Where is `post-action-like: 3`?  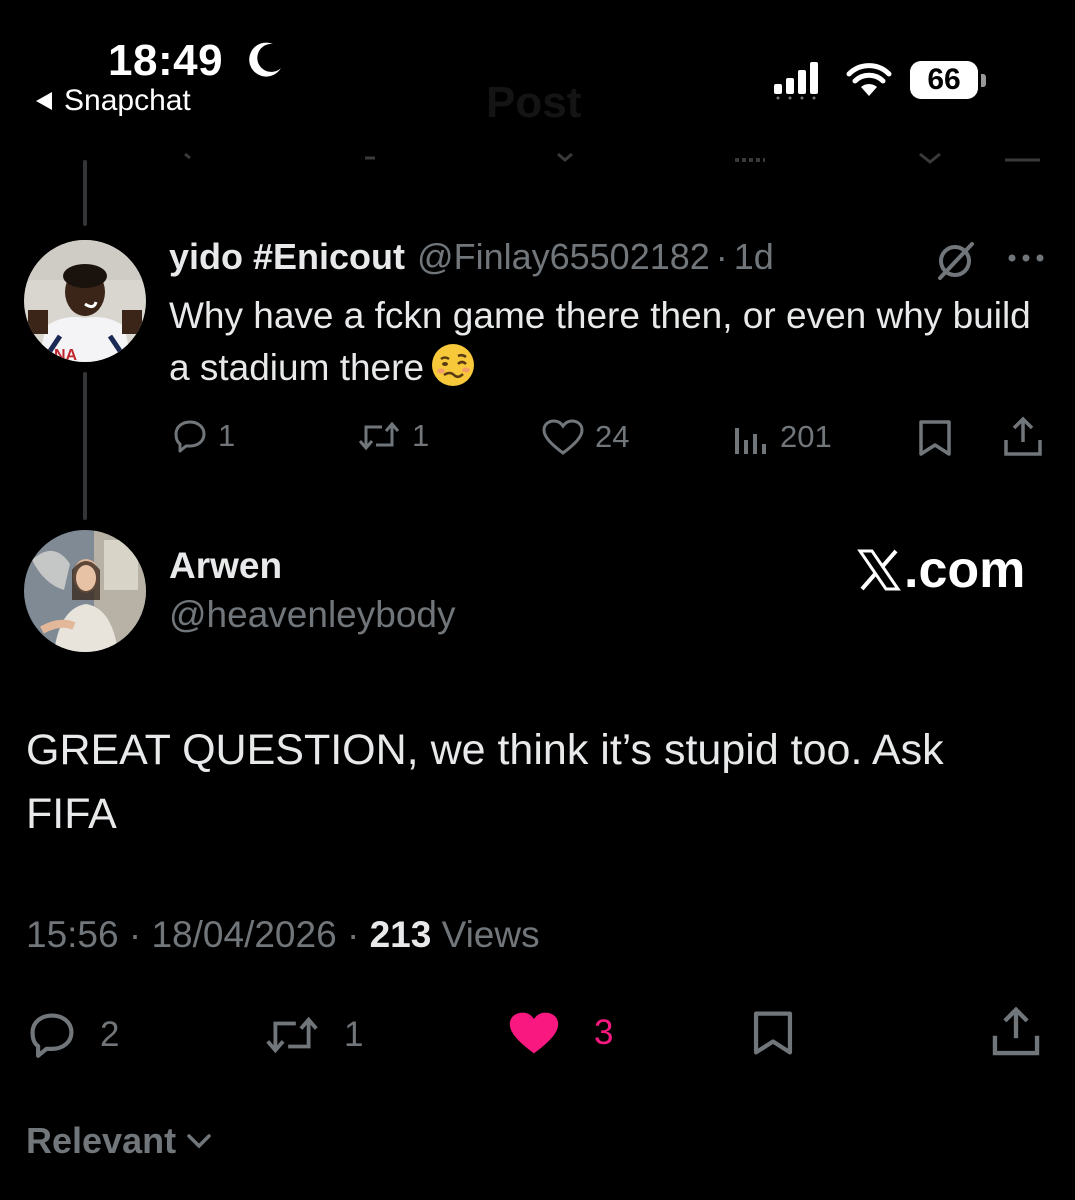
post-action-like: 3 is located at coordinates (559, 1033).